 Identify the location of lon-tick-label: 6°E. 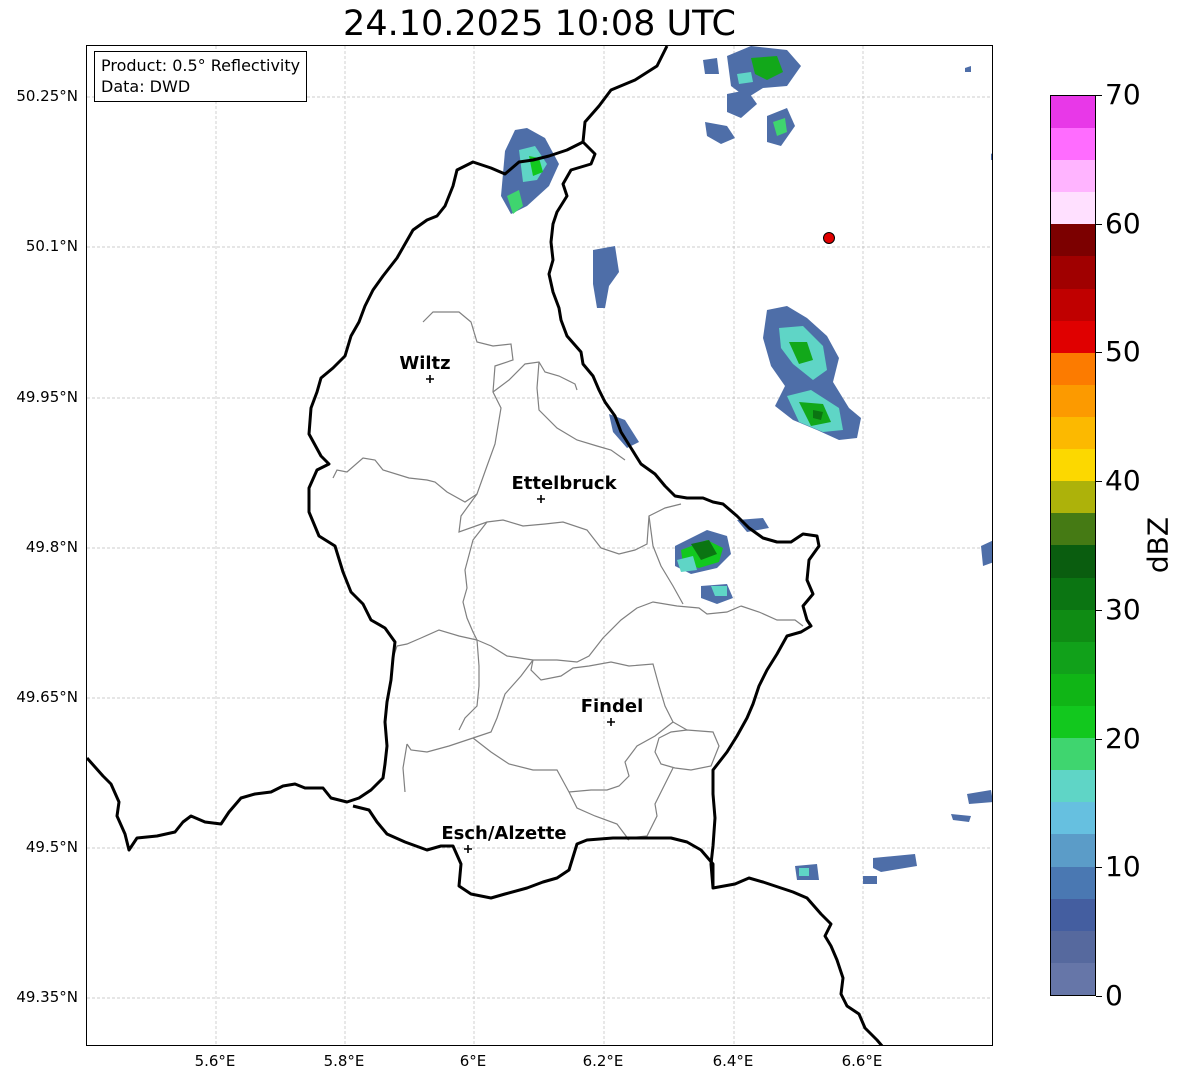
(473, 1061).